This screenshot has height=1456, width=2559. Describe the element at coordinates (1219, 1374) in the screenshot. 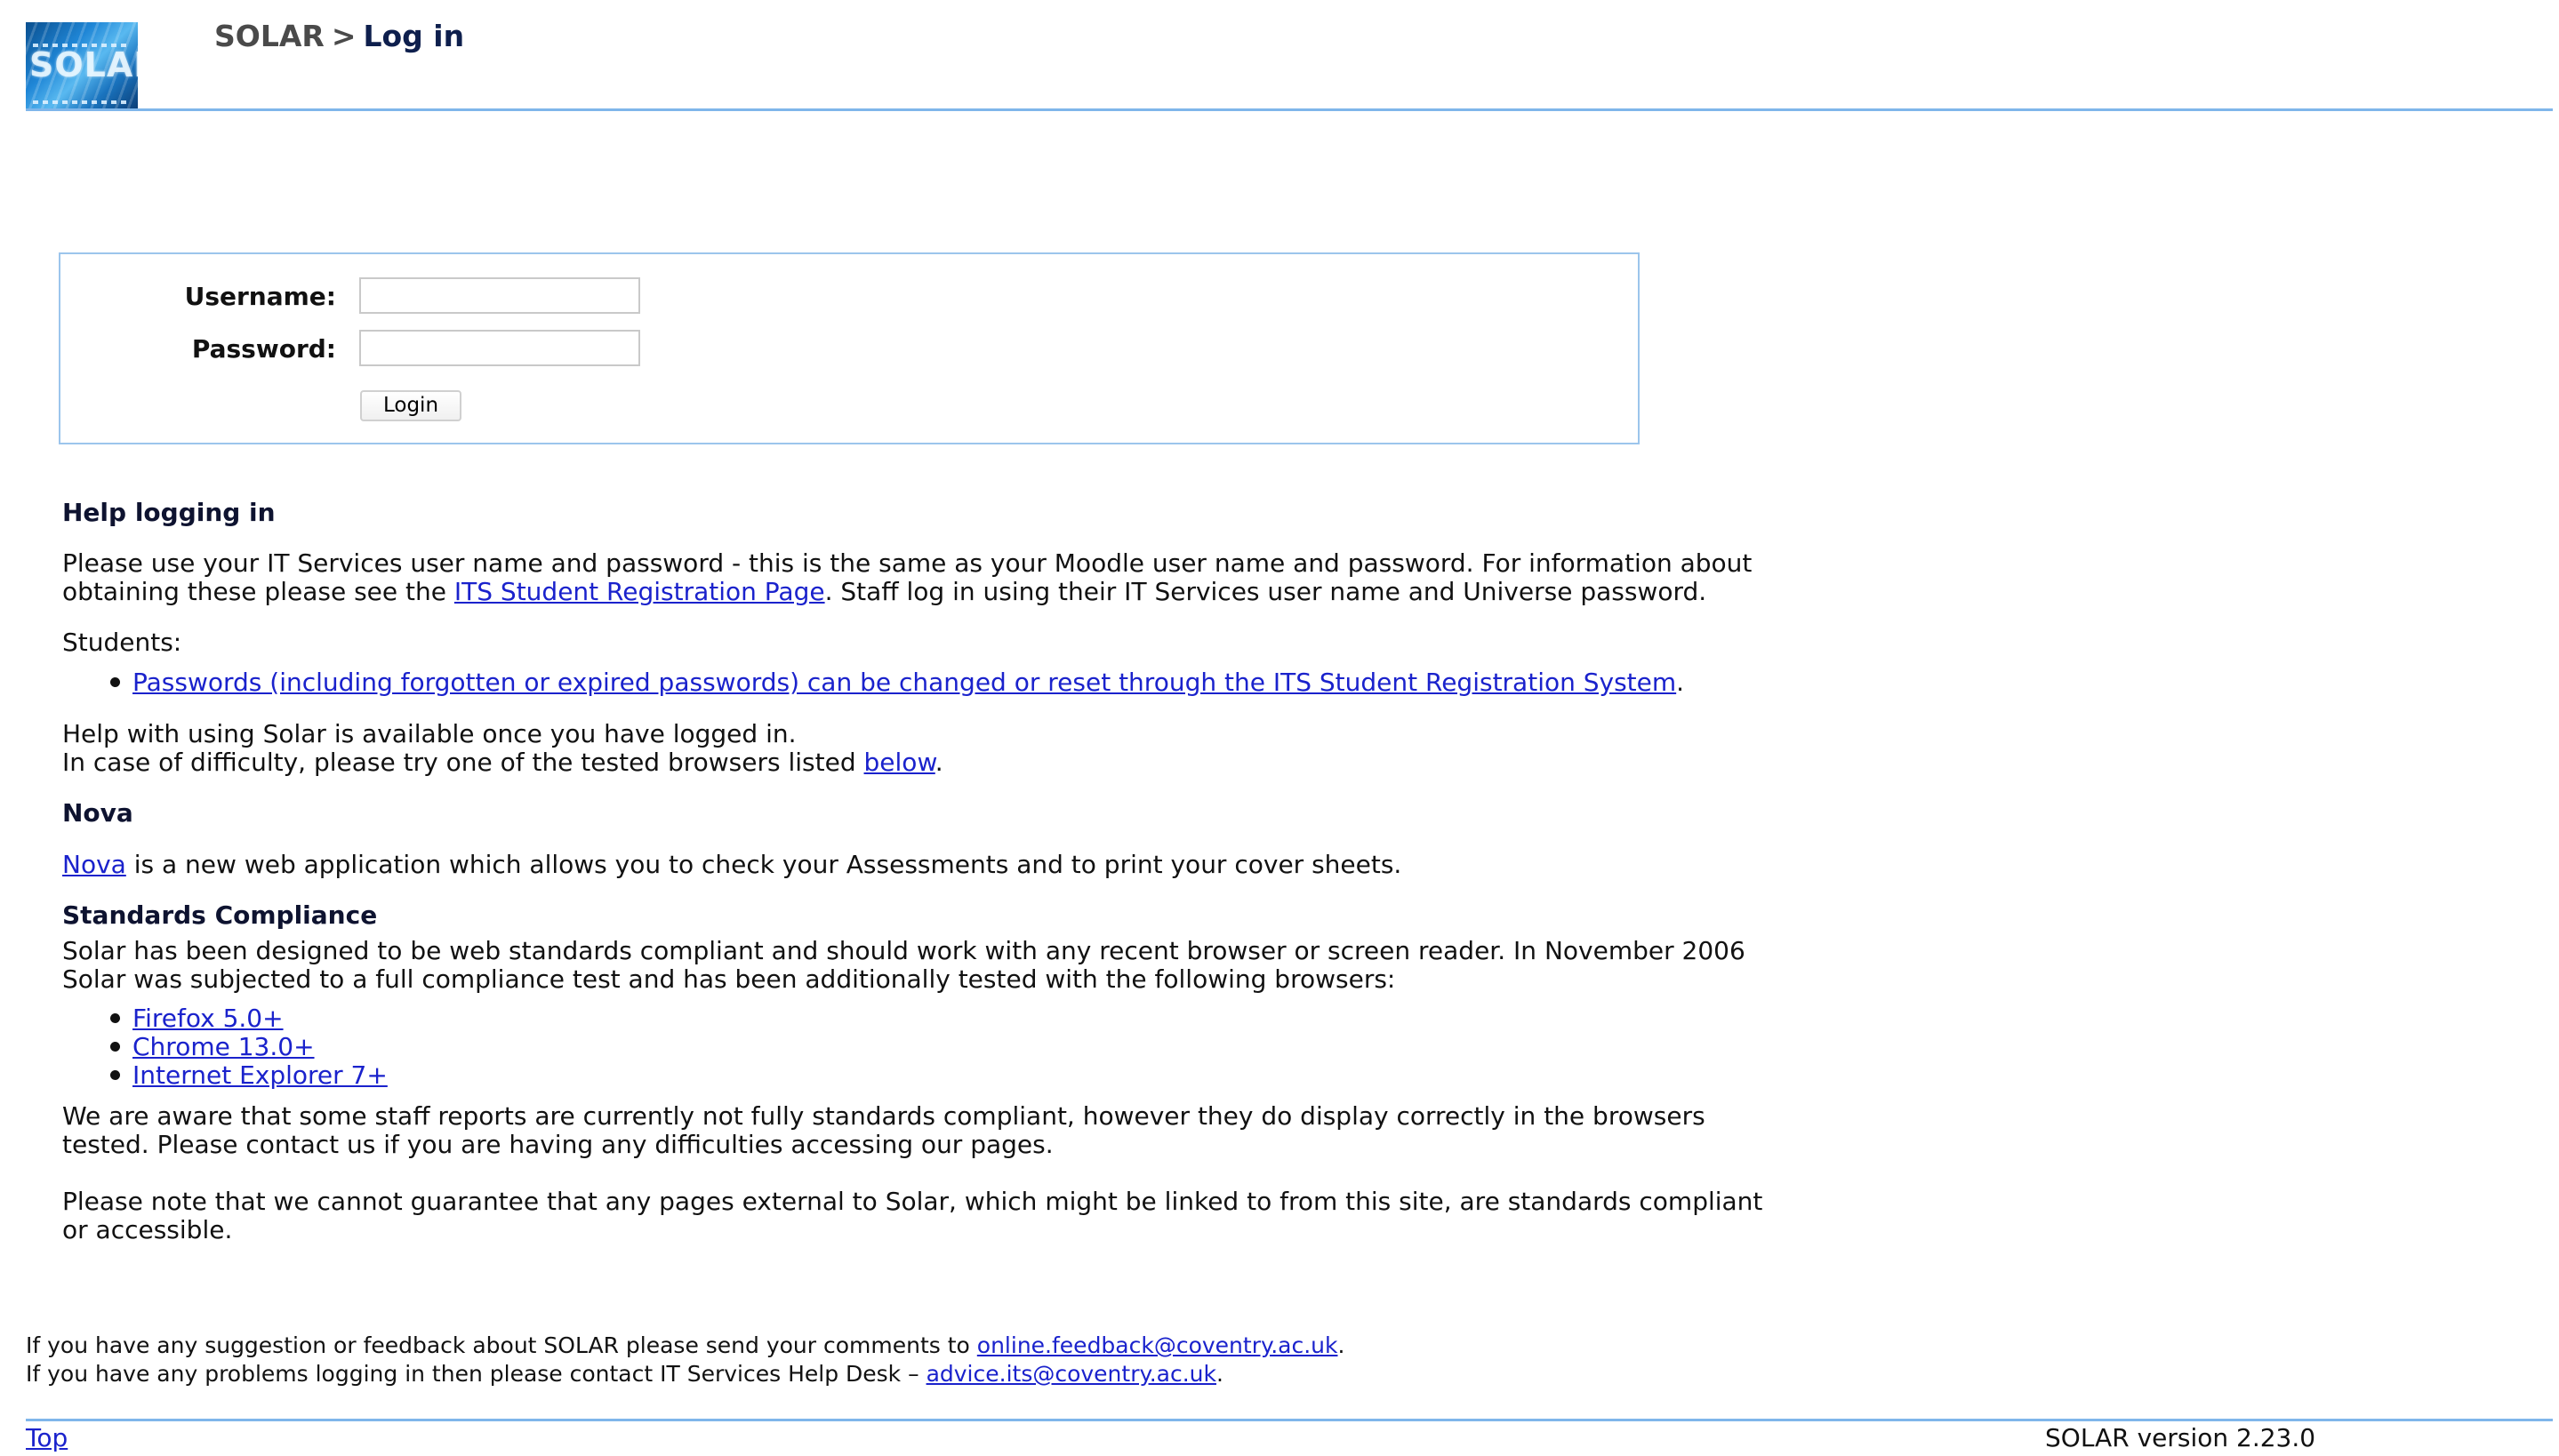

I see `helpdesk-text-after: .` at that location.